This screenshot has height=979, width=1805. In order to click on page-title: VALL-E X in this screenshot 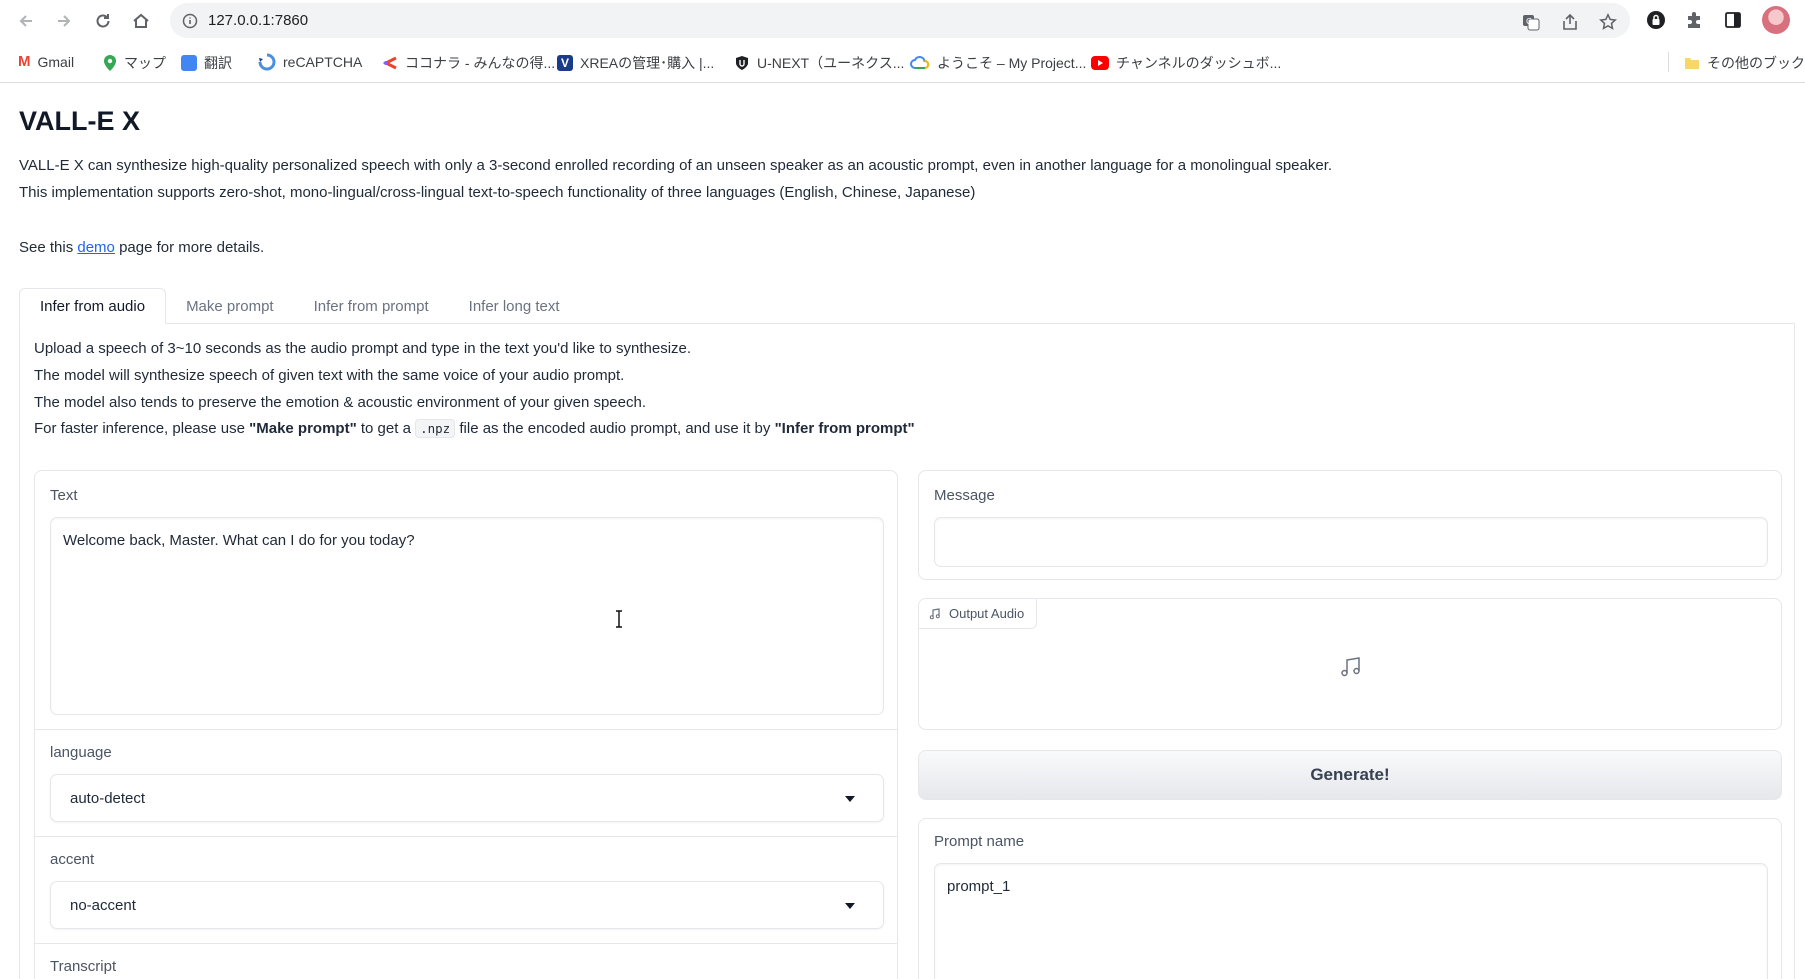, I will do `click(79, 121)`.